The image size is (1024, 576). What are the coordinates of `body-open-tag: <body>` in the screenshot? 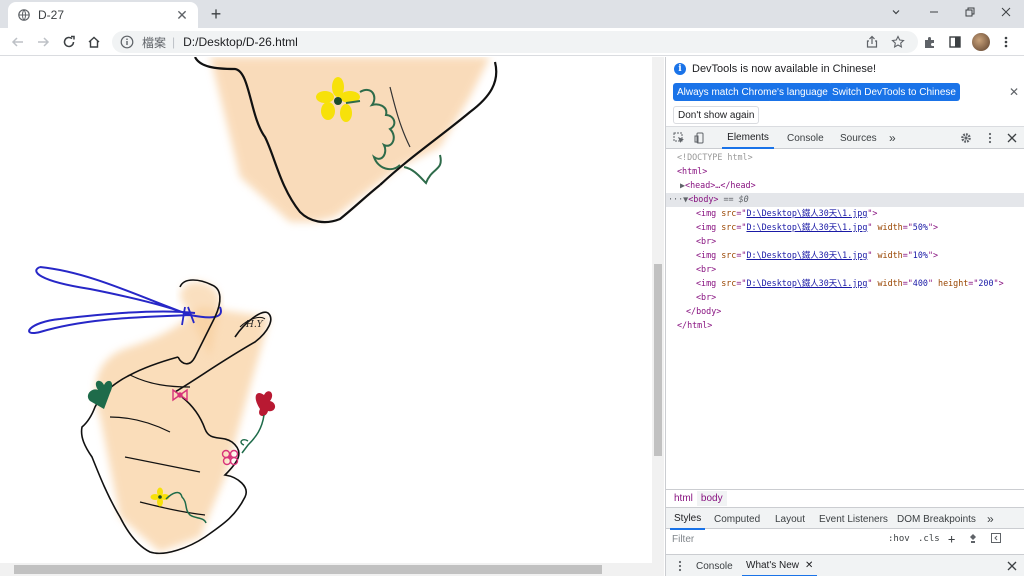 It's located at (703, 199).